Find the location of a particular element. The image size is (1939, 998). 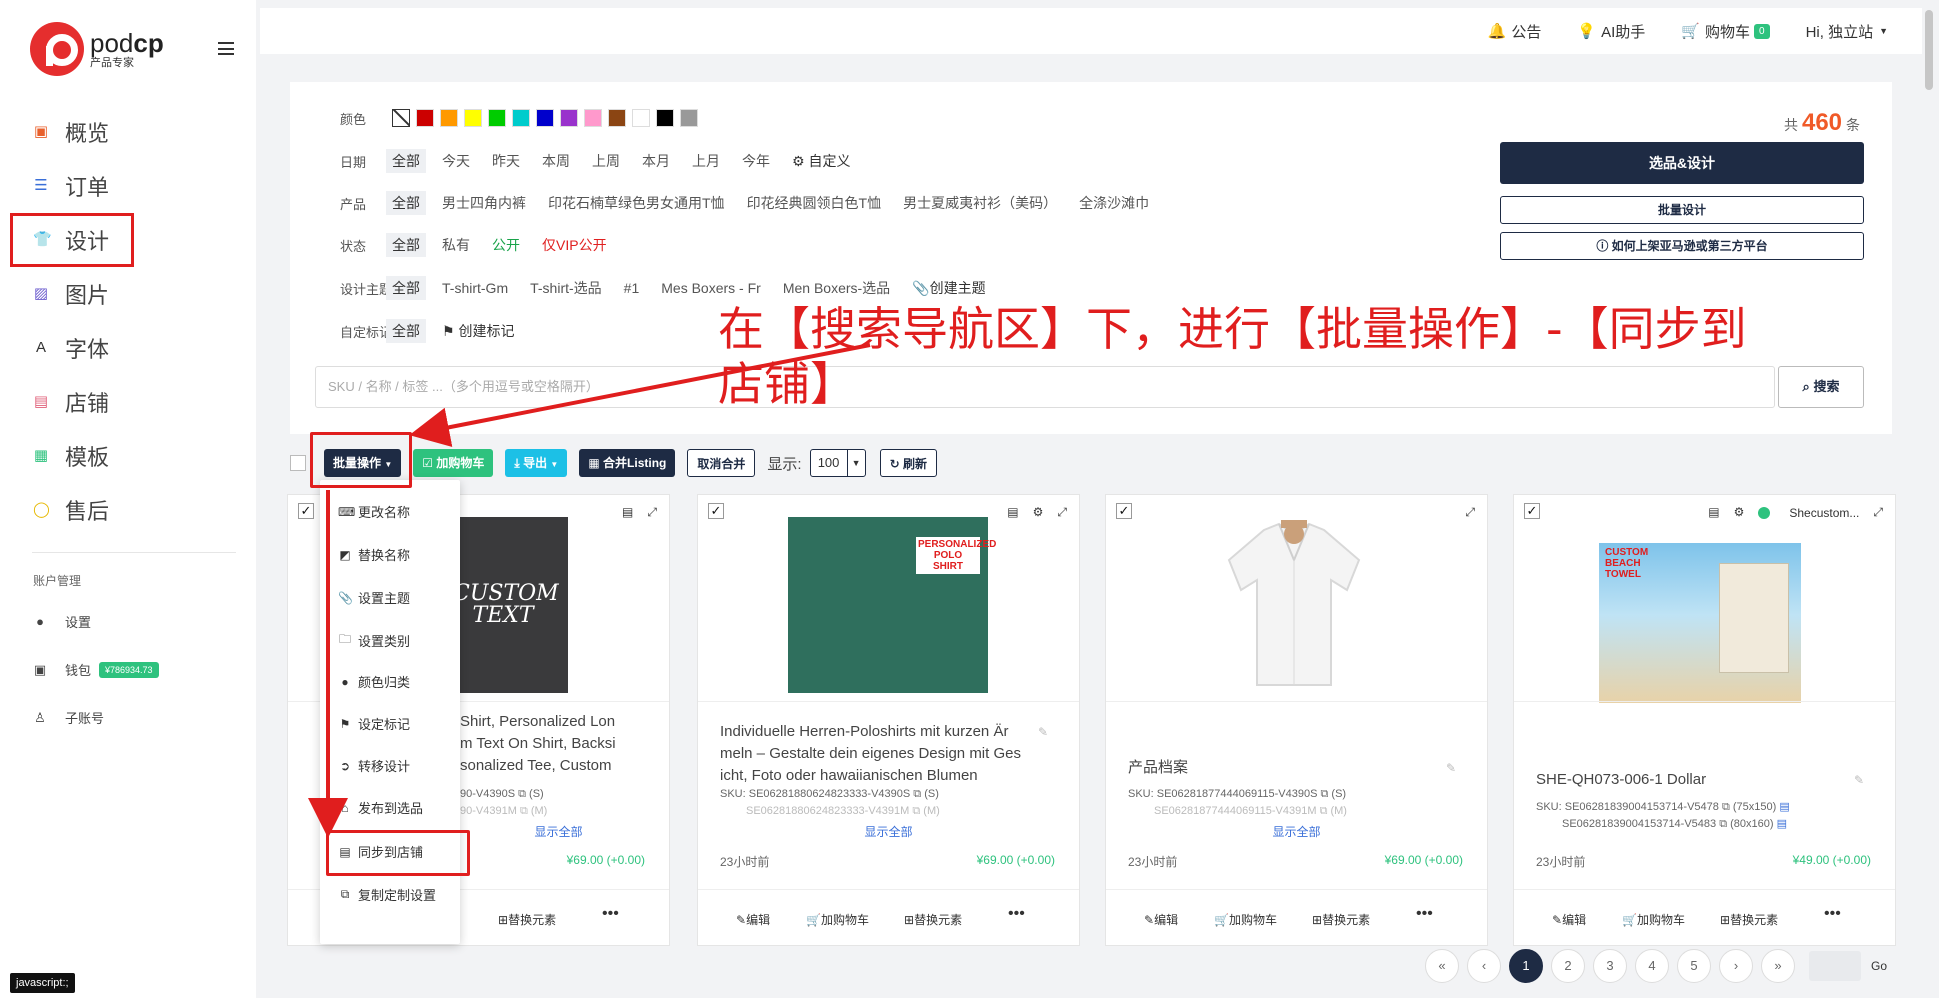

date-option: 上月 is located at coordinates (706, 161).